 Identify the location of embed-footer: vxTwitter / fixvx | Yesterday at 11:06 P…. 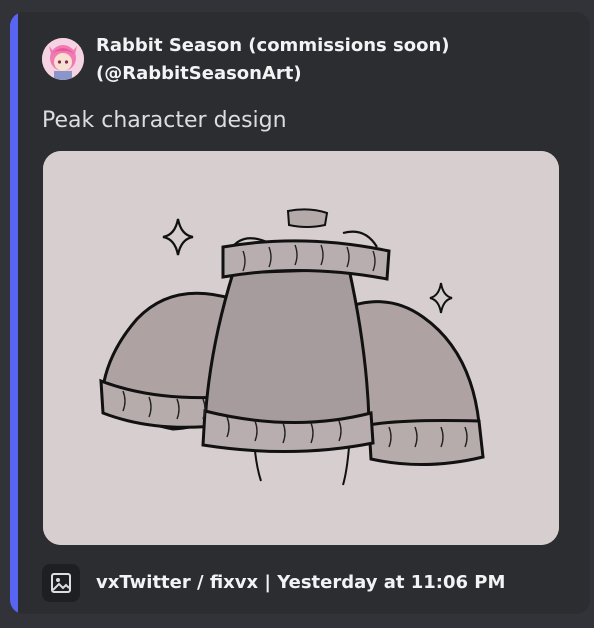
(273, 583).